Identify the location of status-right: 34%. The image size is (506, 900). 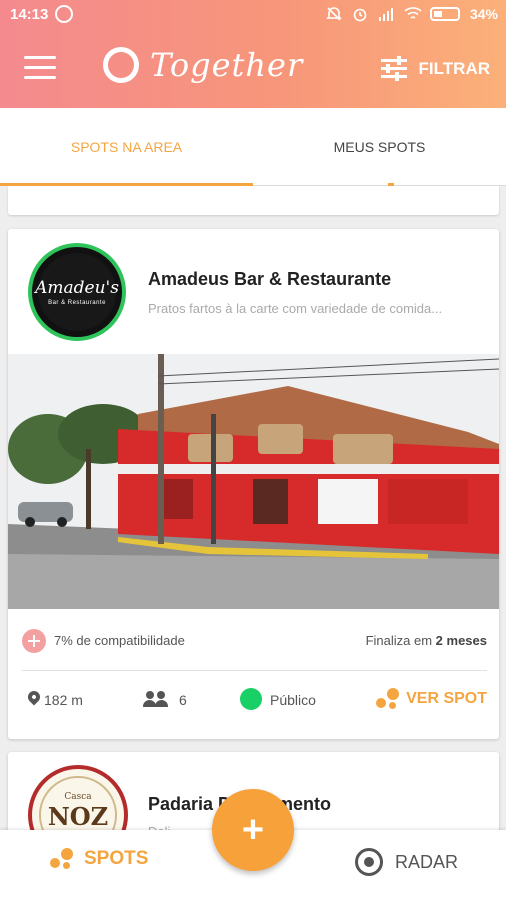
(412, 14).